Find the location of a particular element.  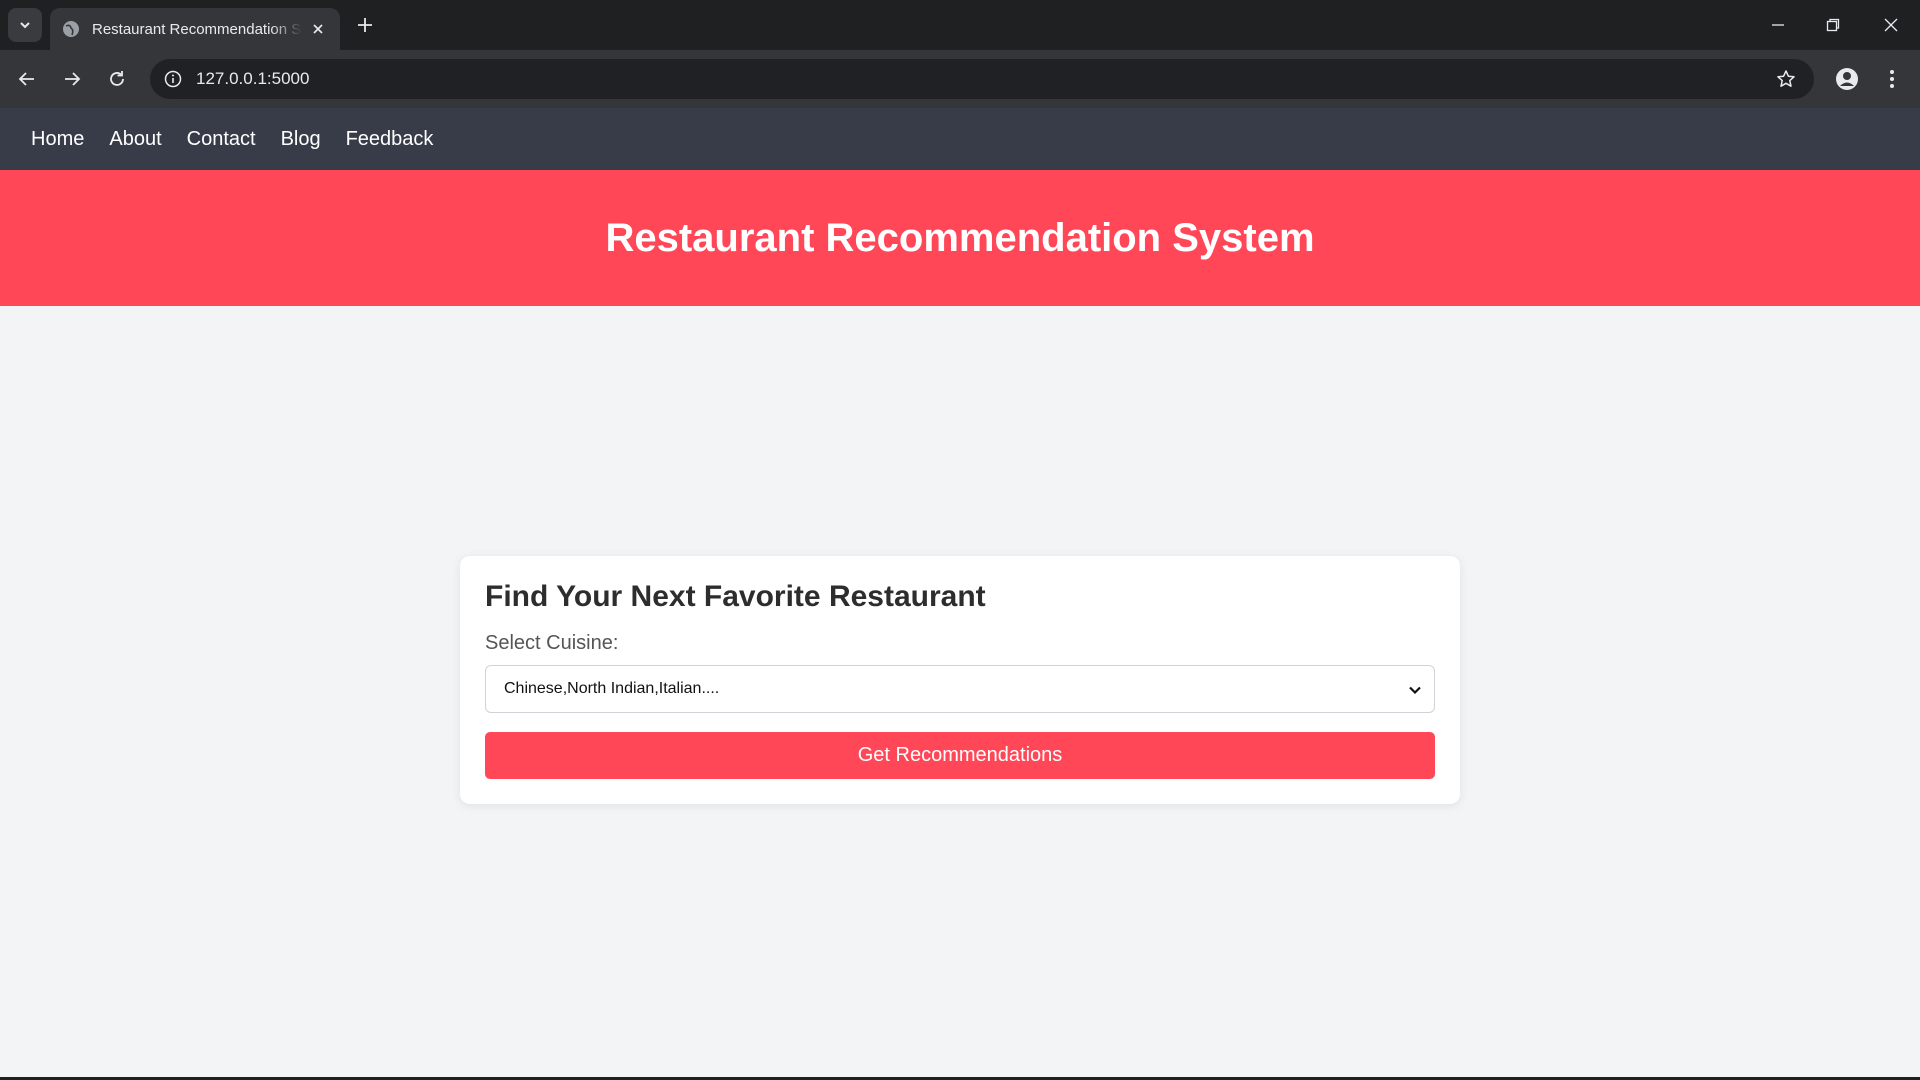

plus-icon is located at coordinates (365, 25).